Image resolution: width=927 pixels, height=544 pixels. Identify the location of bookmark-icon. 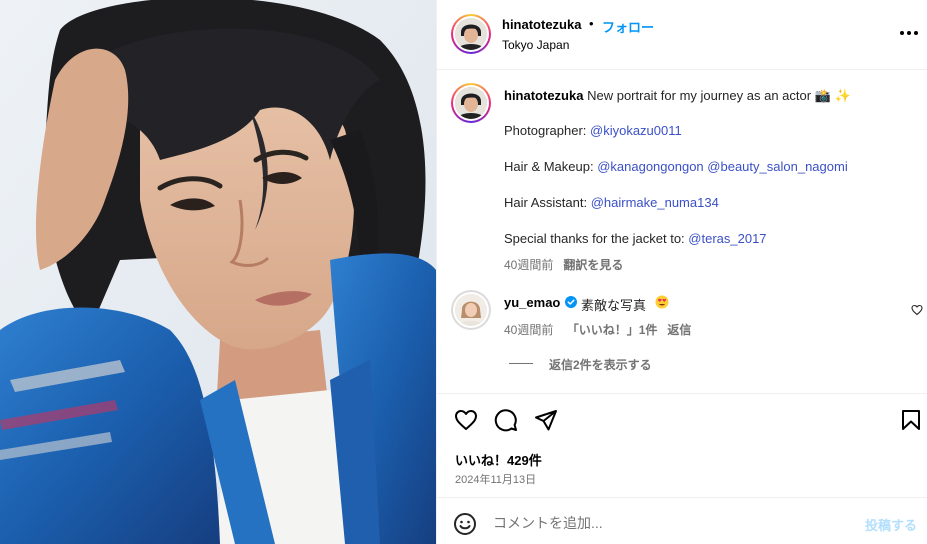
(911, 420).